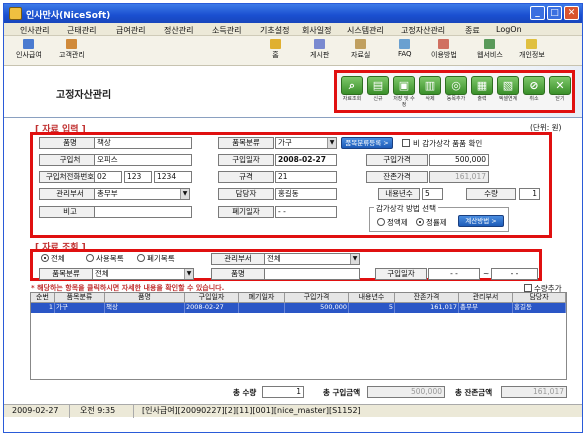 This screenshot has width=587, height=435. I want to click on qty-add-checkbox, so click(528, 288).